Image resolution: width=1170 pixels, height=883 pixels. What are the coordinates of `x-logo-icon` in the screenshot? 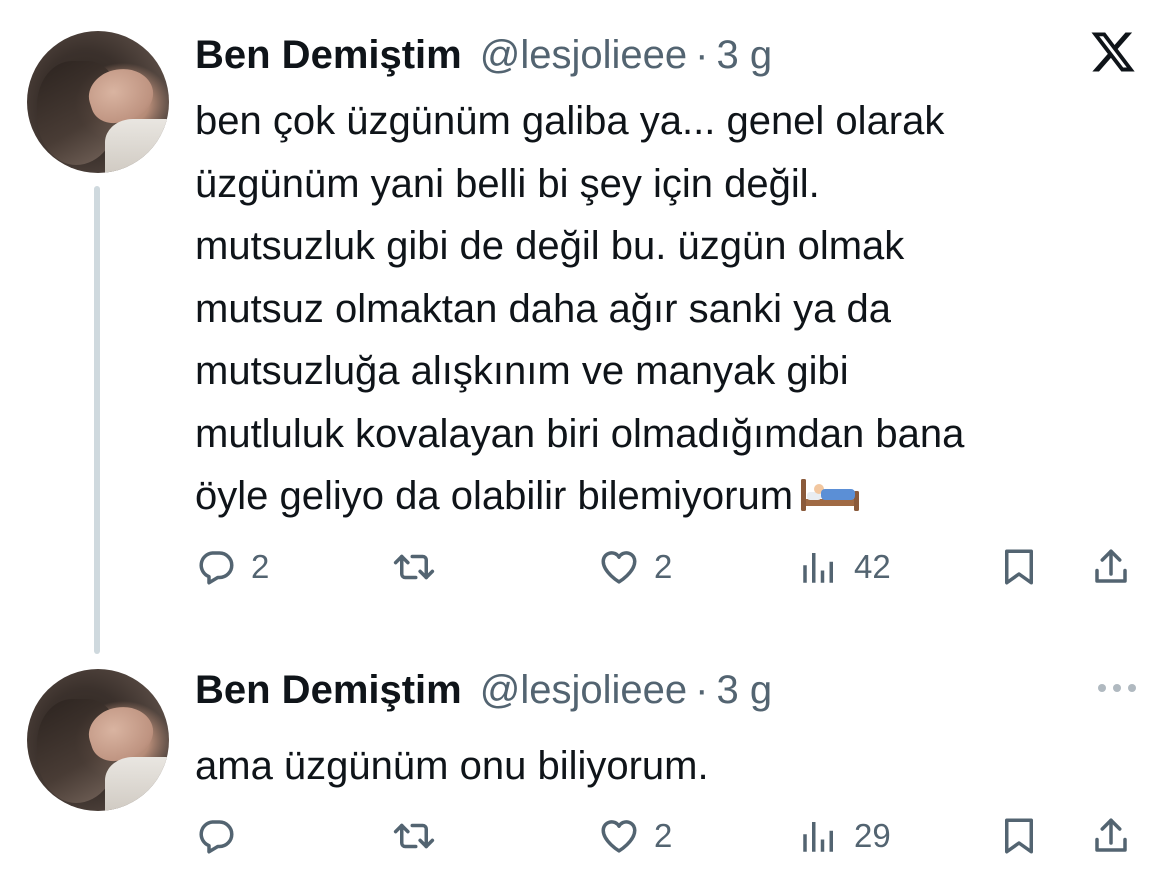 It's located at (1113, 52).